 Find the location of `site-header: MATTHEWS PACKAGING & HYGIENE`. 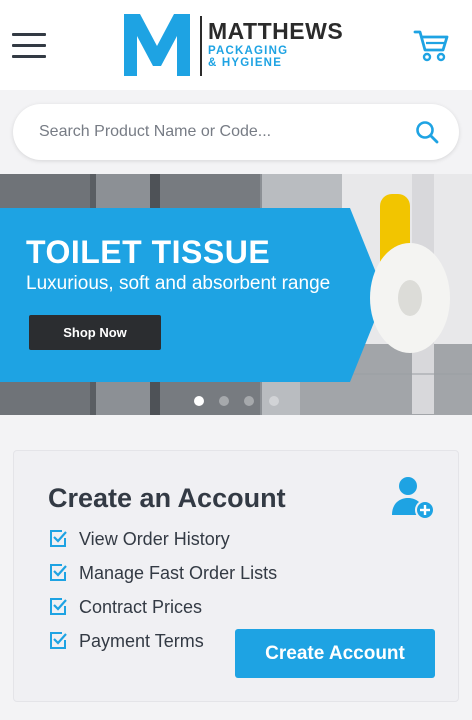

site-header: MATTHEWS PACKAGING & HYGIENE is located at coordinates (236, 45).